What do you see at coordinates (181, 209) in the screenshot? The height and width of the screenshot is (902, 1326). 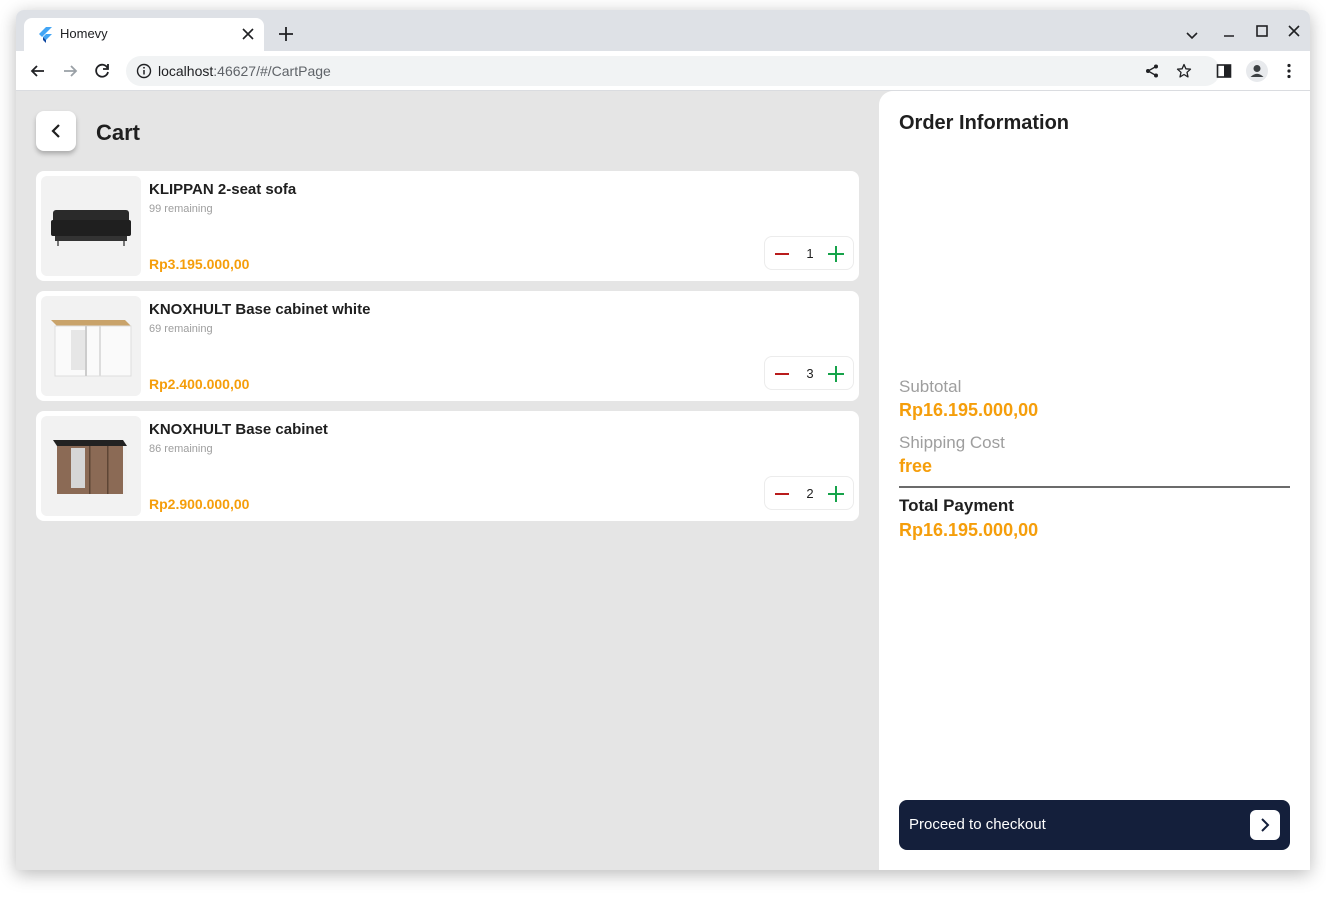 I see `product-remaining: 99 remaining` at bounding box center [181, 209].